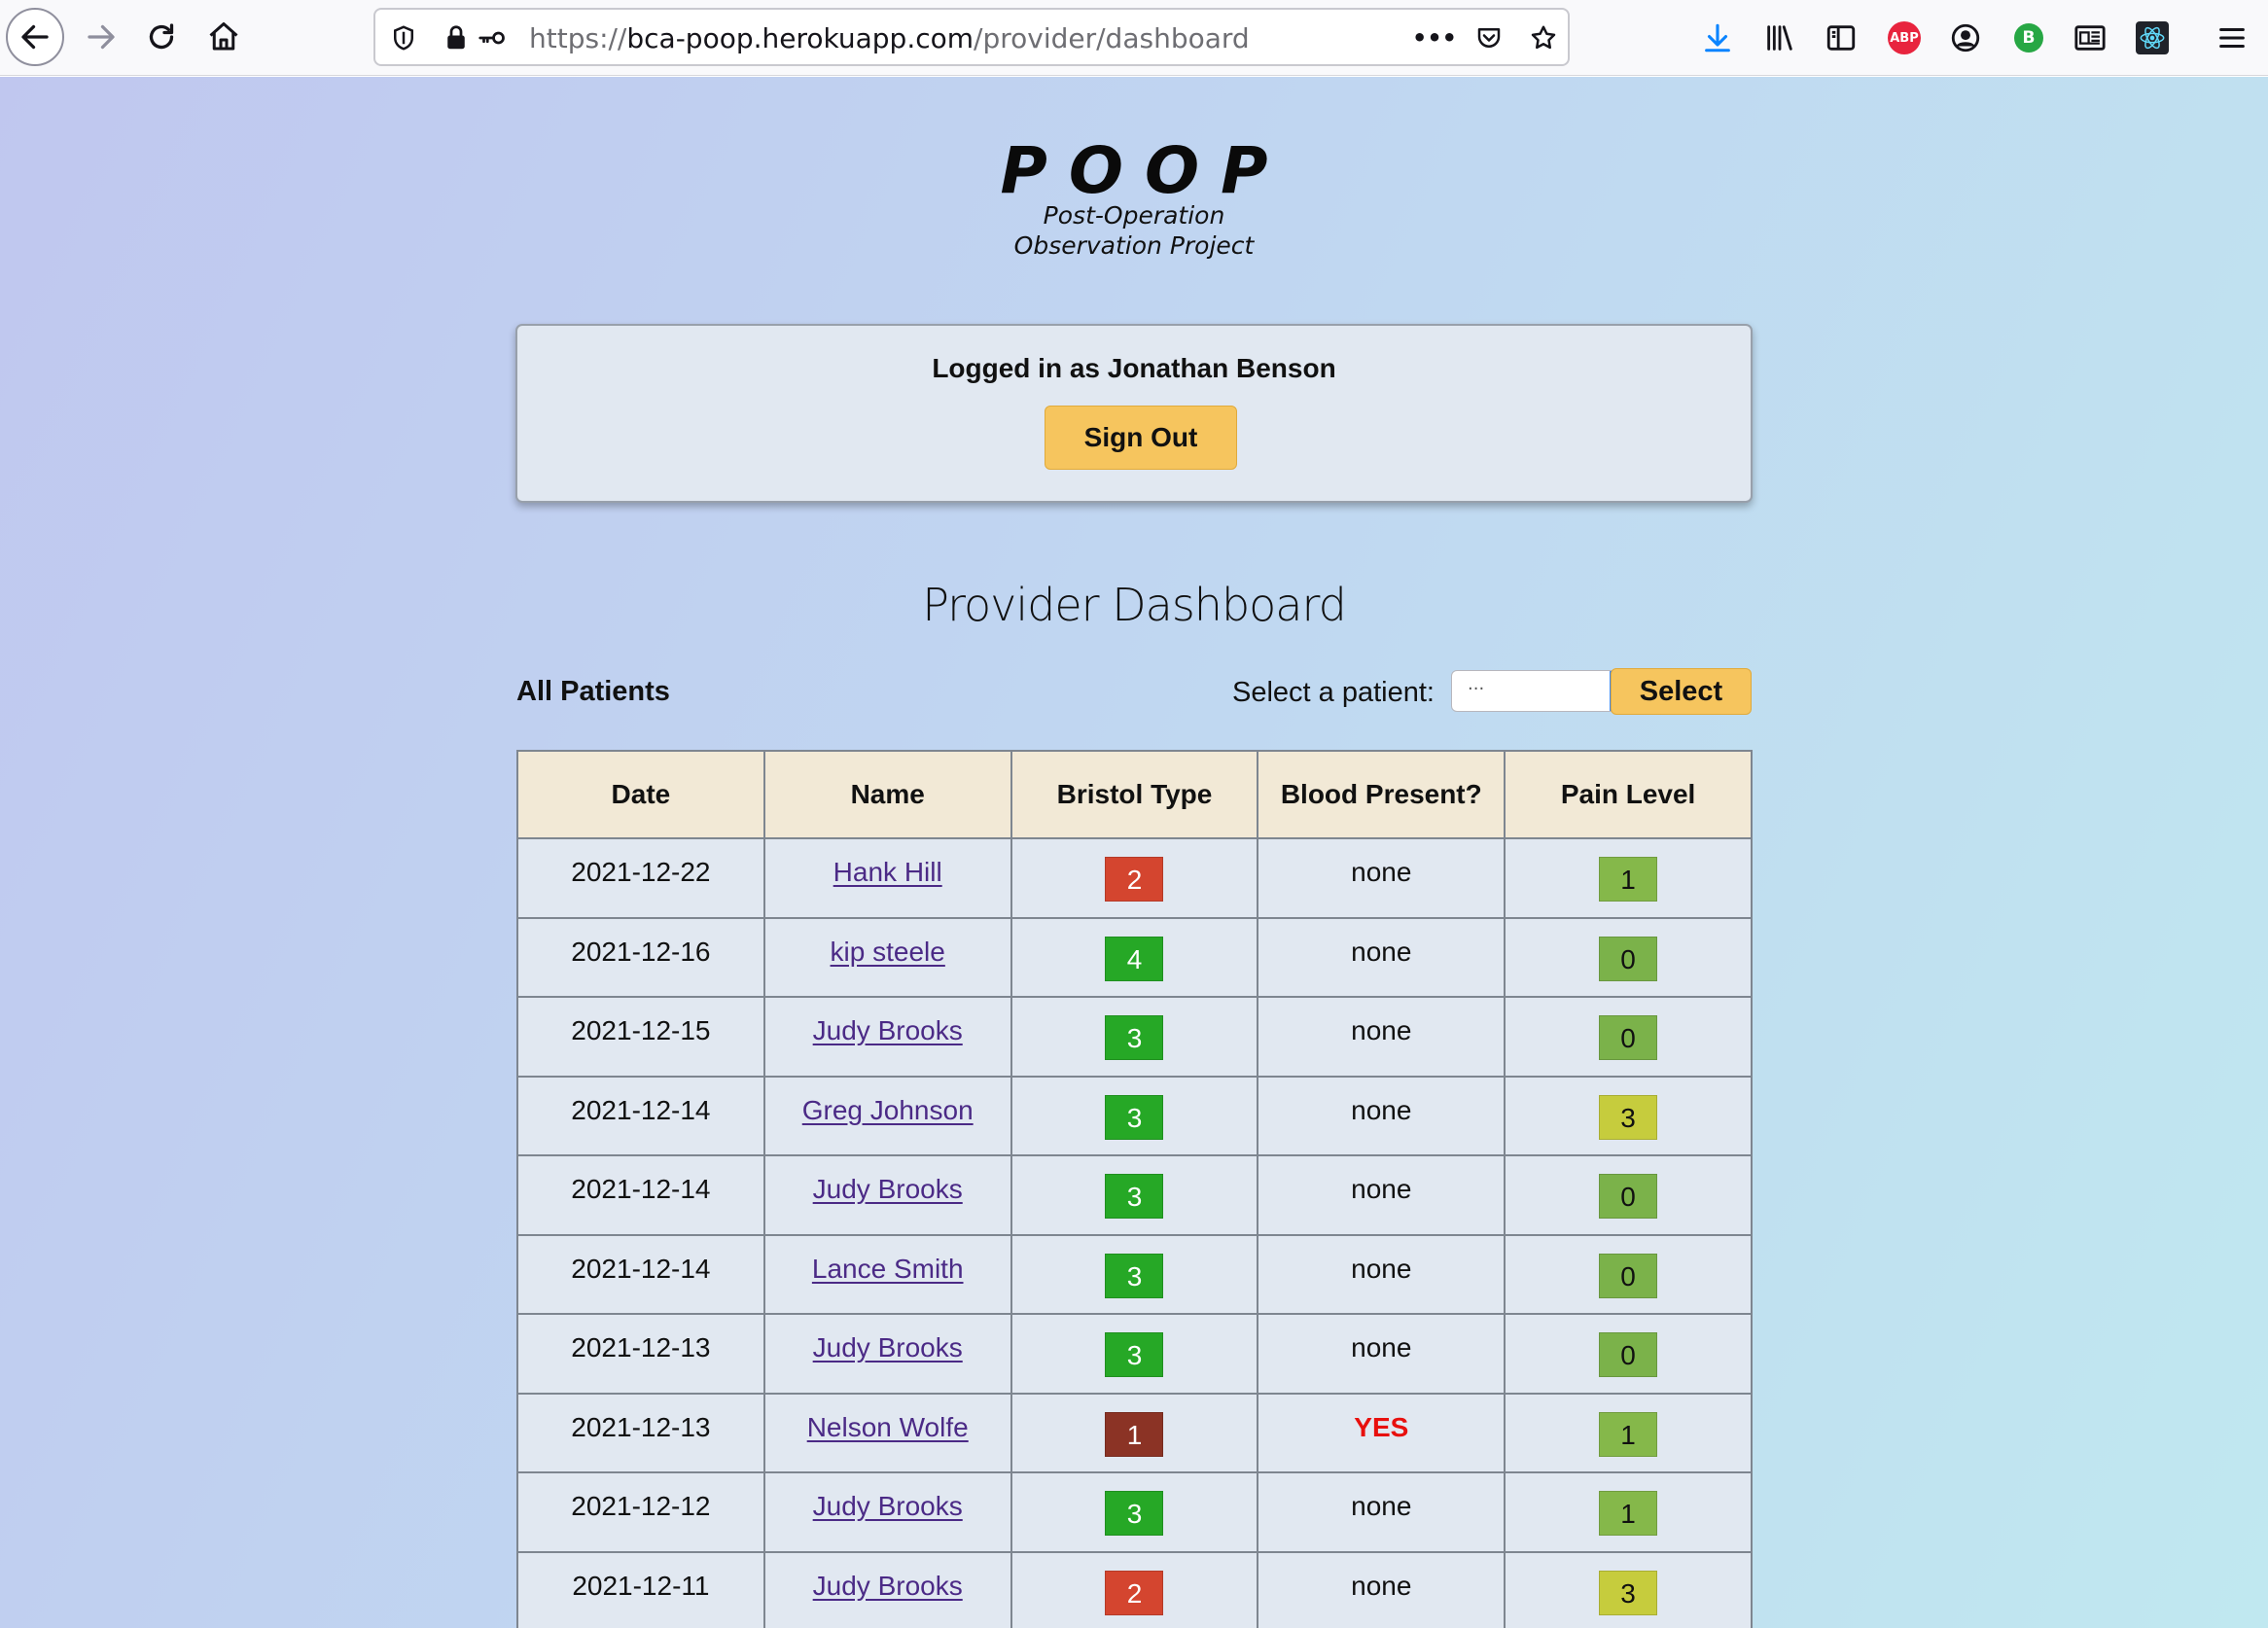 This screenshot has width=2268, height=1628. I want to click on column-header-date: Date, so click(640, 794).